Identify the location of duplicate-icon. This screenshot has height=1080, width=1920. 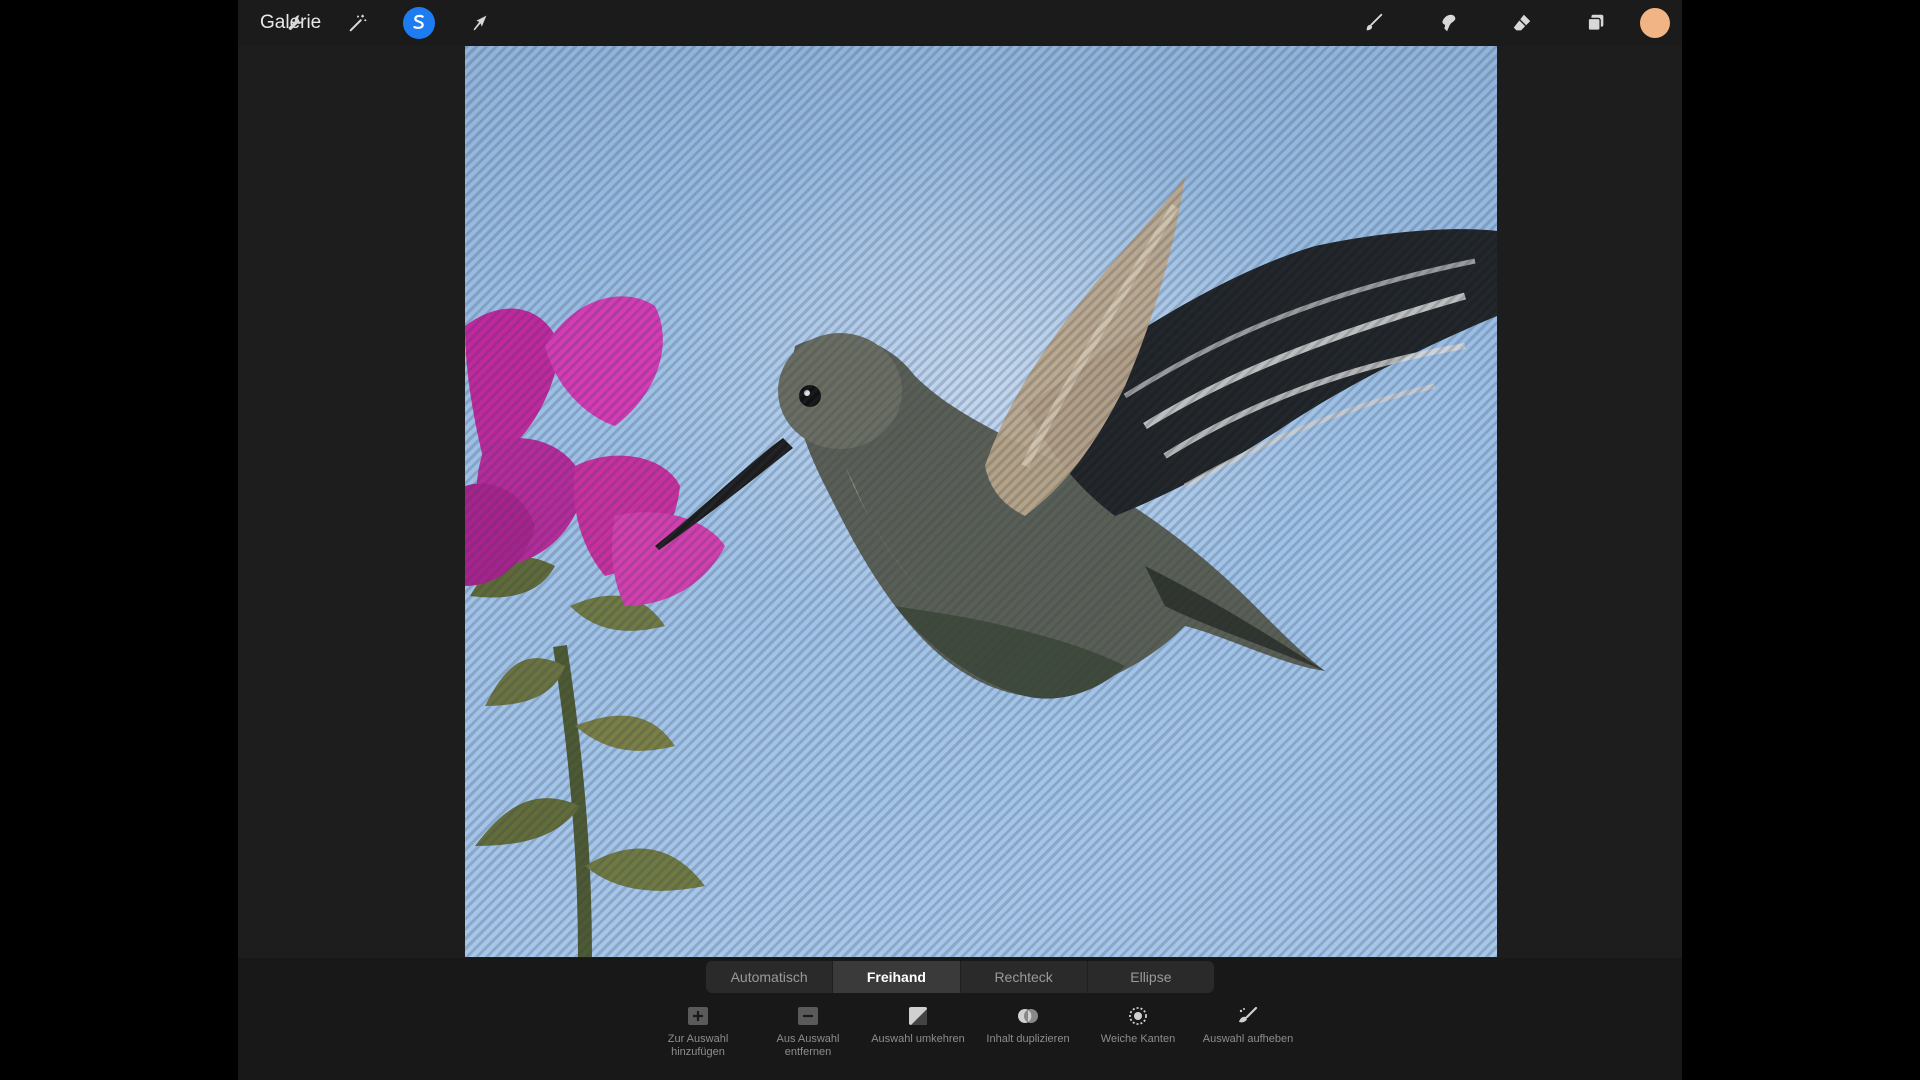
(1028, 1016).